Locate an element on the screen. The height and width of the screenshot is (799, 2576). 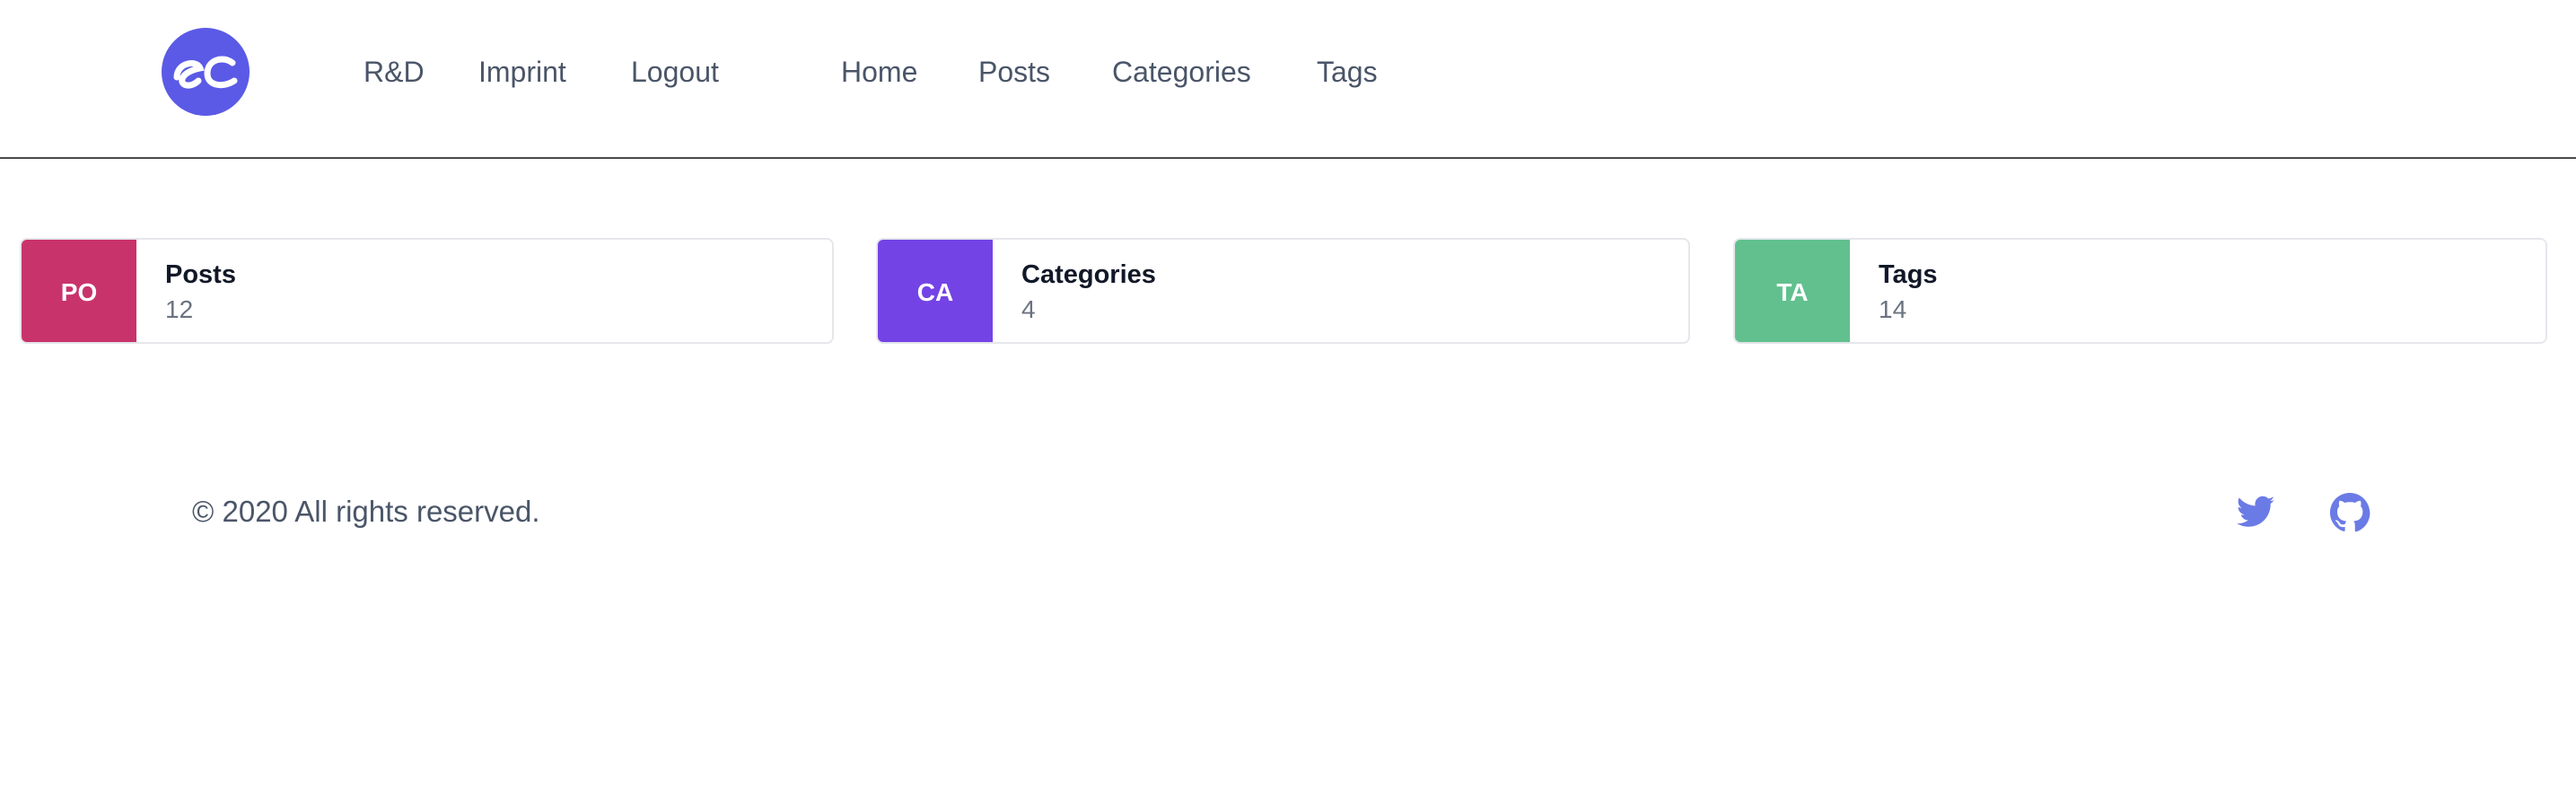
card-count: 12 is located at coordinates (179, 309).